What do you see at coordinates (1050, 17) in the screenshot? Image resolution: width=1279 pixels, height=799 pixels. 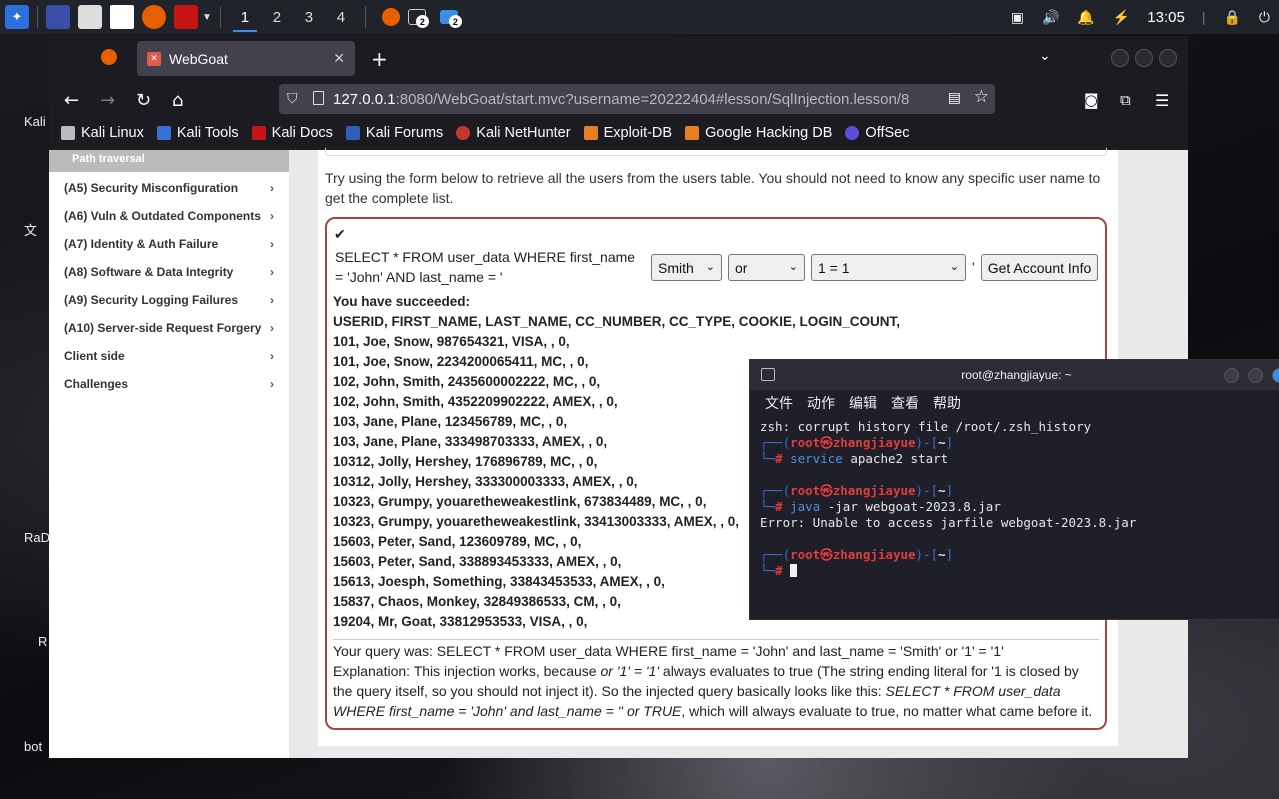 I see `volume-icon: 🔊` at bounding box center [1050, 17].